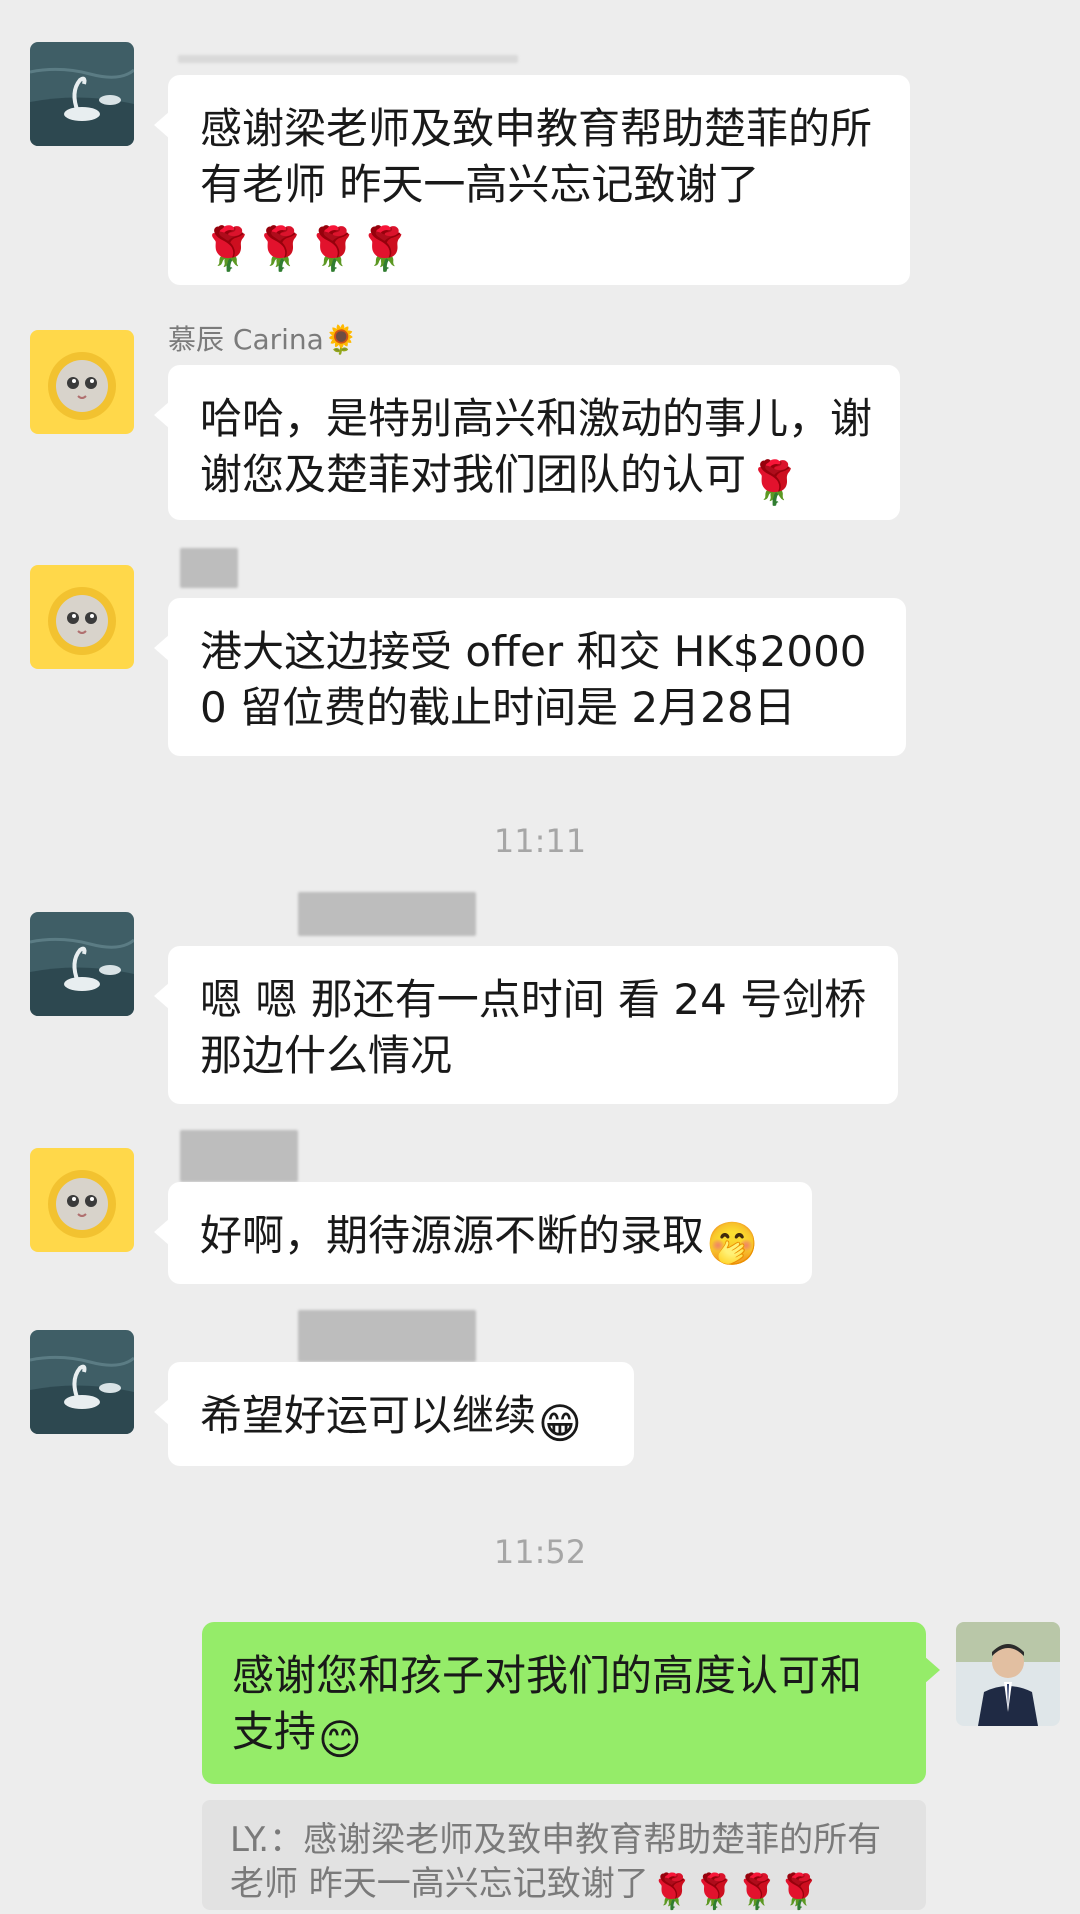 The width and height of the screenshot is (1080, 1914). Describe the element at coordinates (540, 841) in the screenshot. I see `timestamp: 11:11` at that location.